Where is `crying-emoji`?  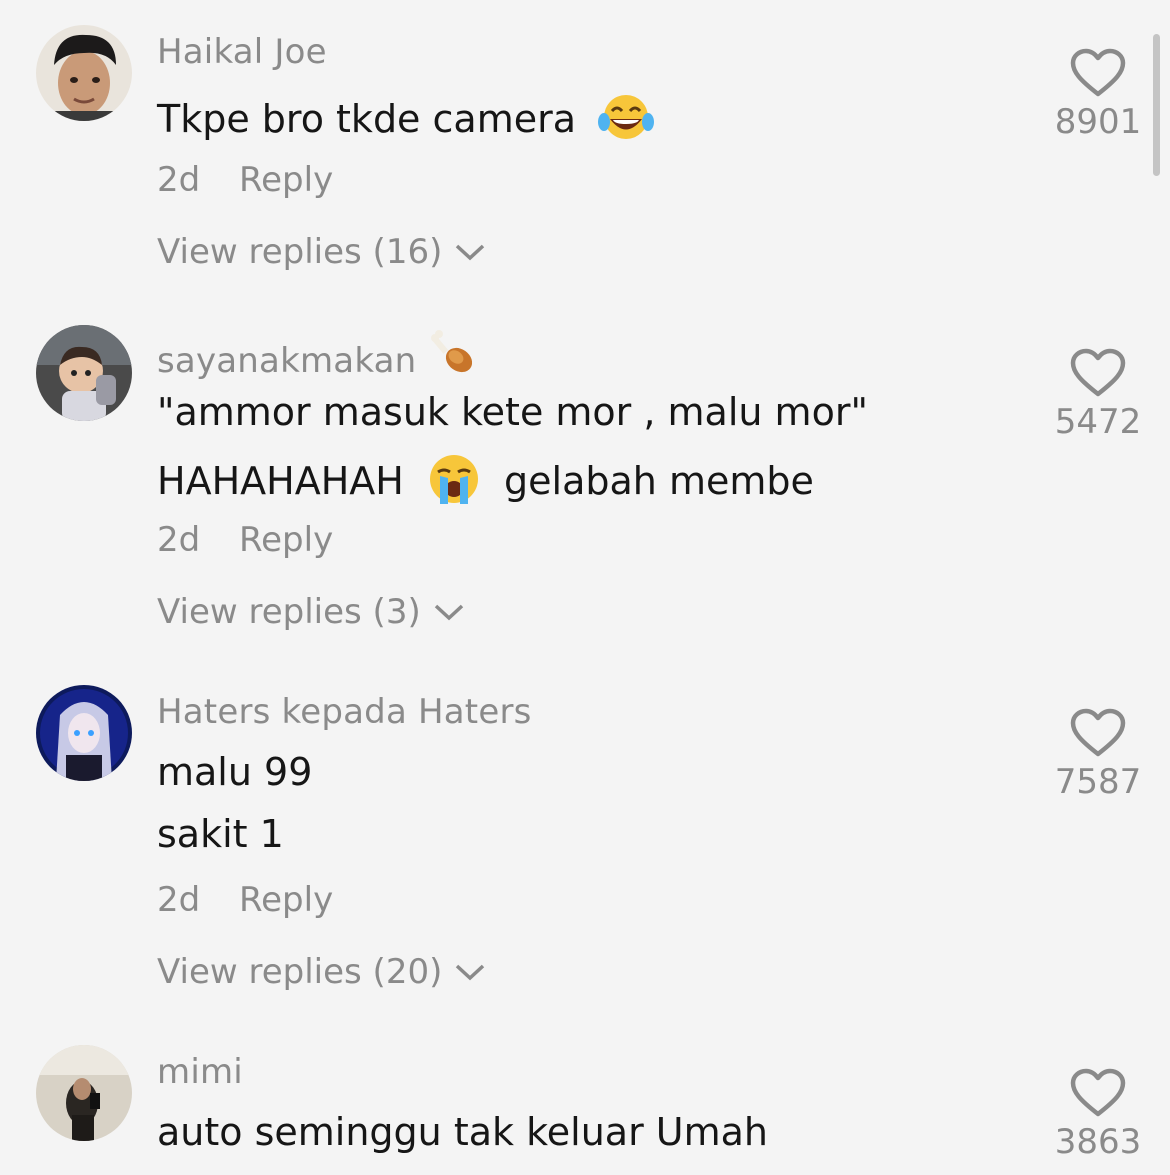
crying-emoji is located at coordinates (454, 483).